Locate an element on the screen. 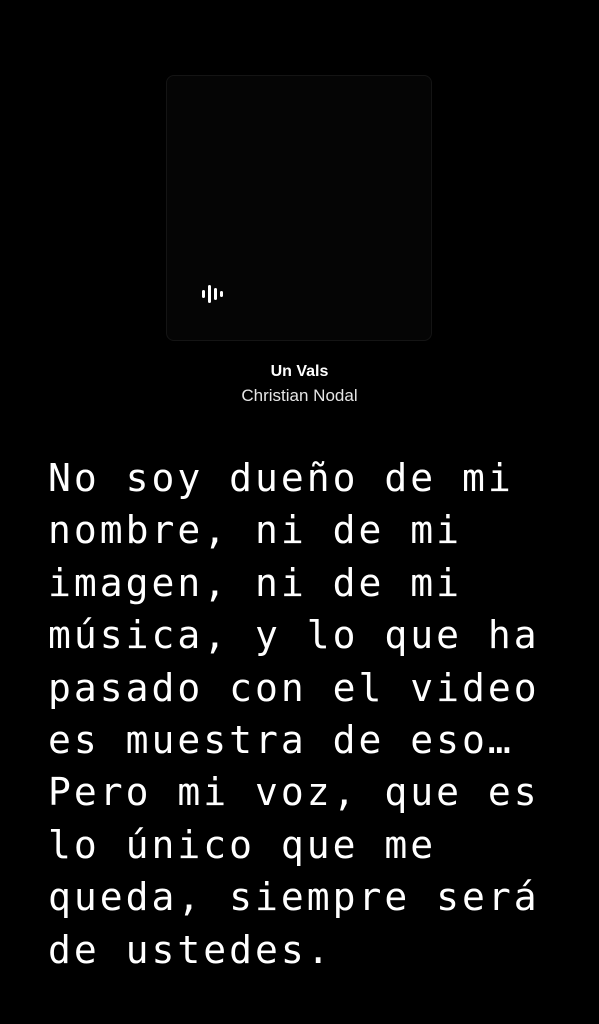  waveform-icon is located at coordinates (212, 294).